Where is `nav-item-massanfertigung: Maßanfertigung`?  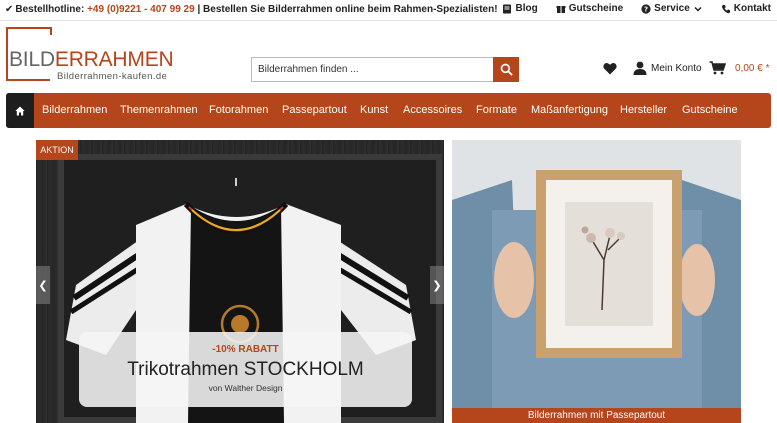
nav-item-massanfertigung: Maßanfertigung is located at coordinates (569, 110).